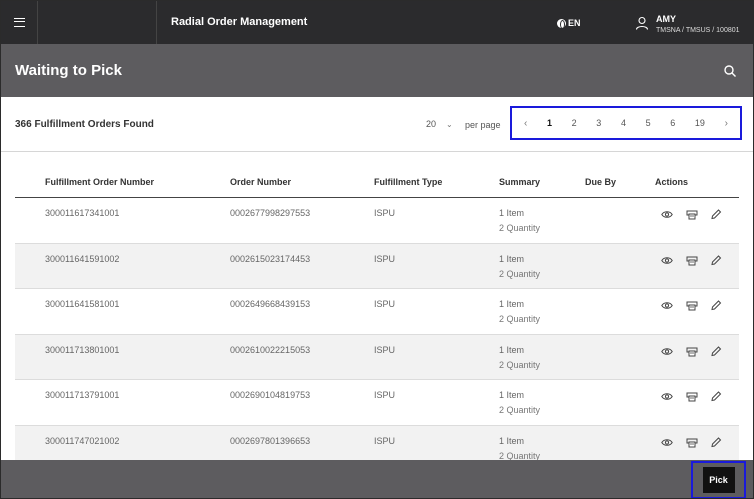 This screenshot has width=754, height=499. Describe the element at coordinates (574, 123) in the screenshot. I see `page-button-2: 2` at that location.